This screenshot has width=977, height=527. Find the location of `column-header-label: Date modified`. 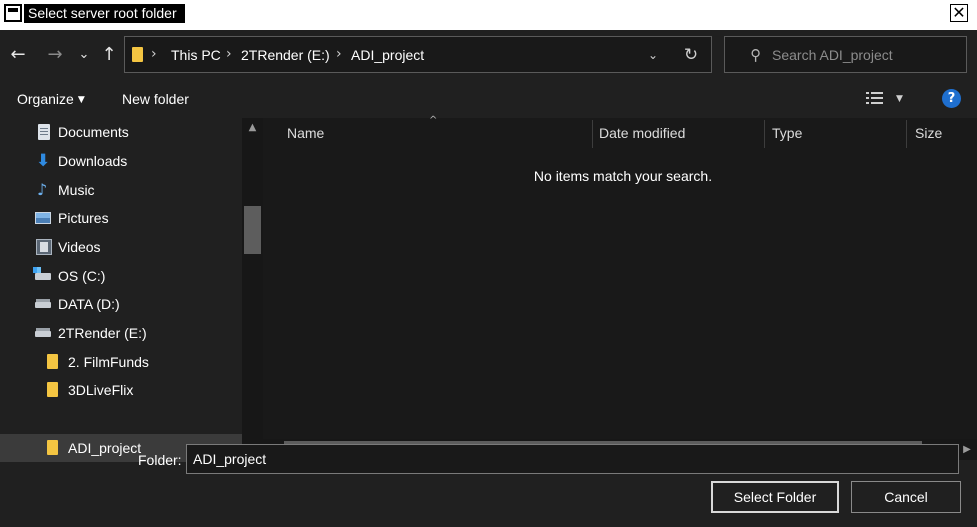

column-header-label: Date modified is located at coordinates (642, 133).